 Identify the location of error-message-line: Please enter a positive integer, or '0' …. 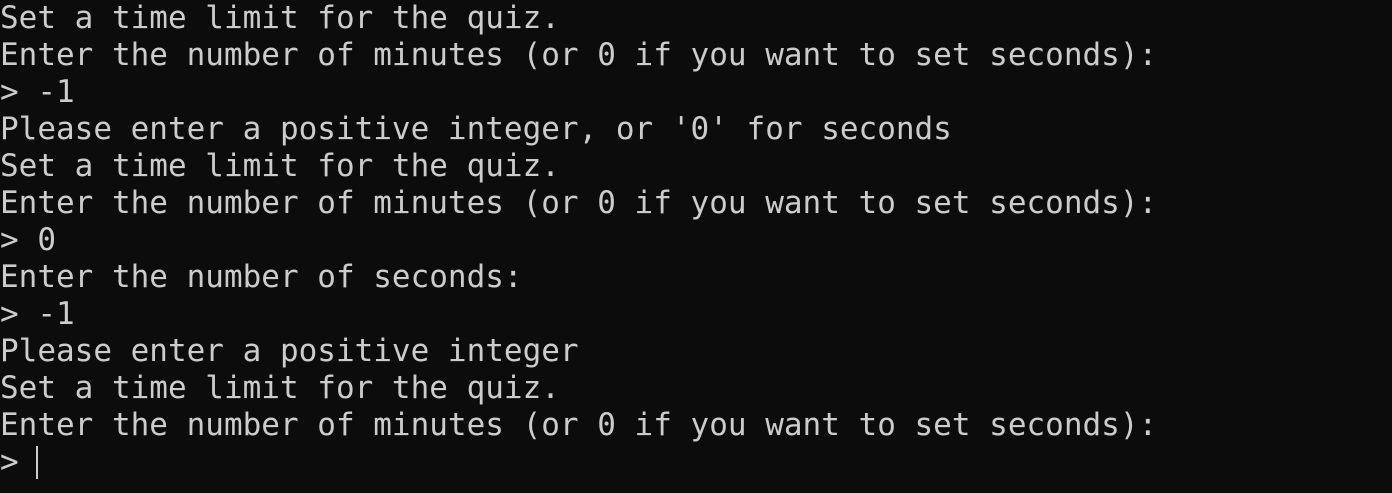
(476, 129).